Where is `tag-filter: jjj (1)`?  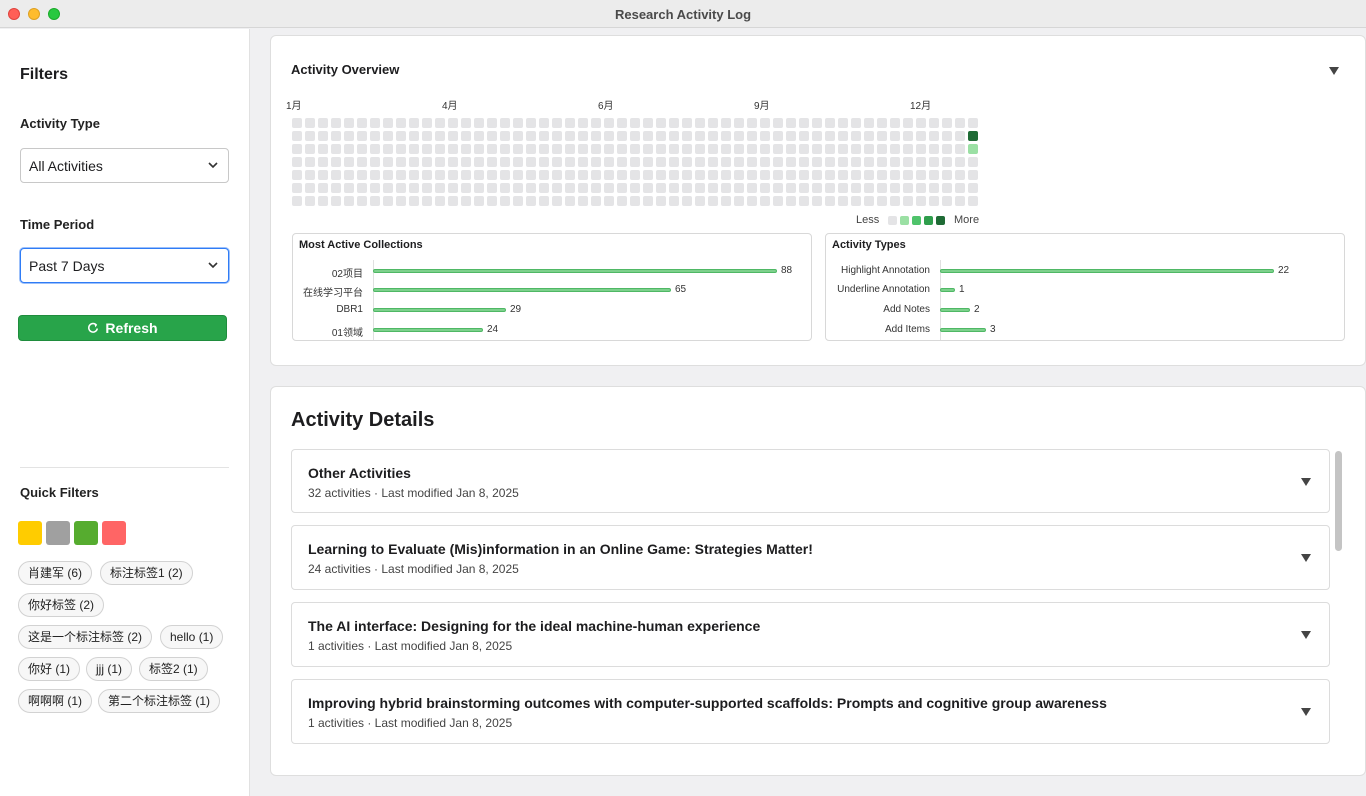 tag-filter: jjj (1) is located at coordinates (109, 669).